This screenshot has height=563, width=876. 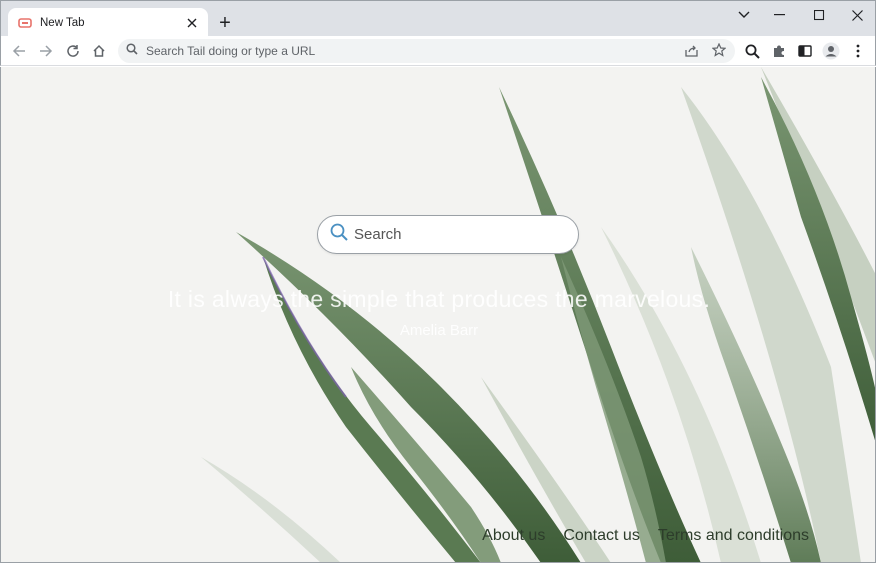 I want to click on browser-toolbar: Search Tail doing or type a URL, so click(x=438, y=51).